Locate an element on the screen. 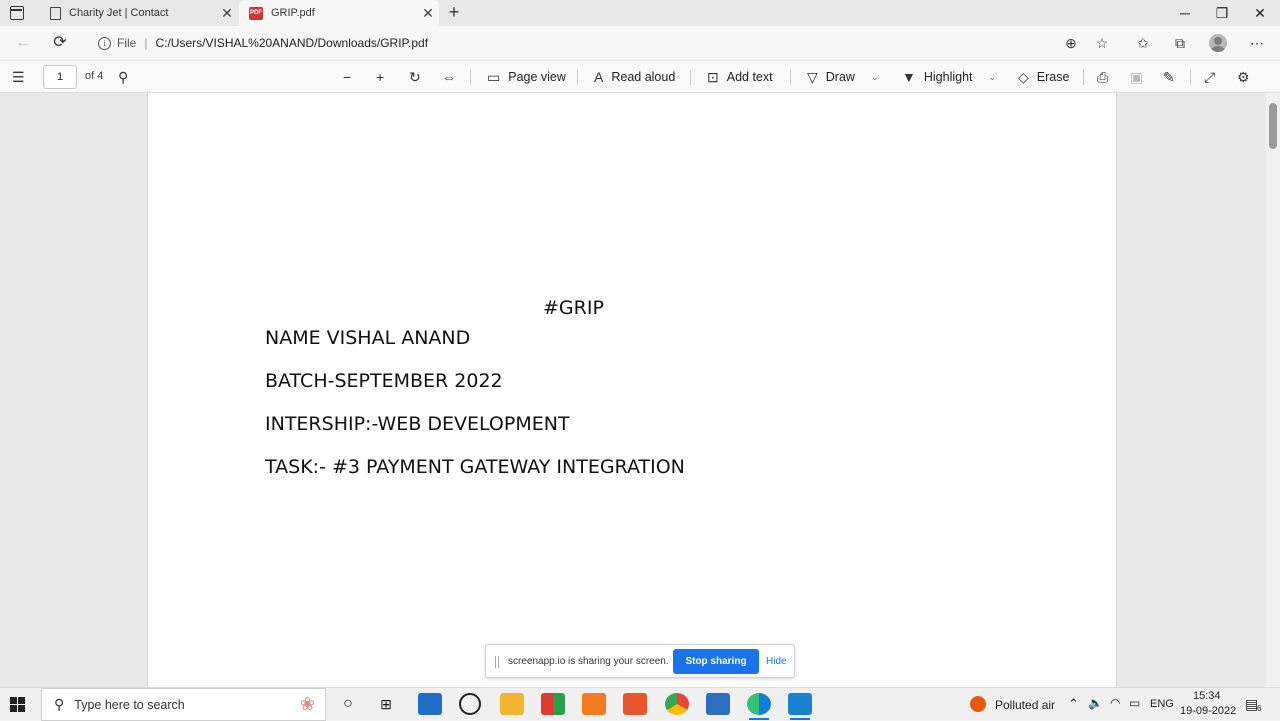 Image resolution: width=1280 pixels, height=721 pixels. stop-sharing-button: Stop sharing is located at coordinates (716, 661).